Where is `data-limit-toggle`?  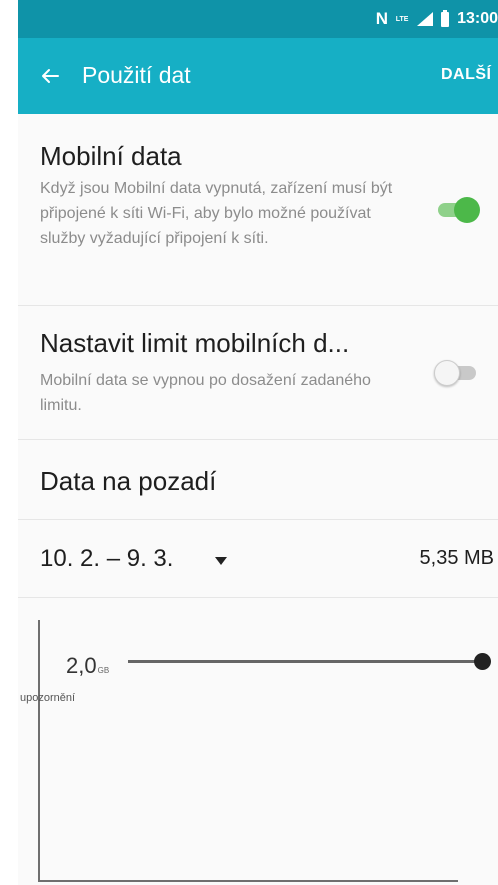 data-limit-toggle is located at coordinates (458, 373).